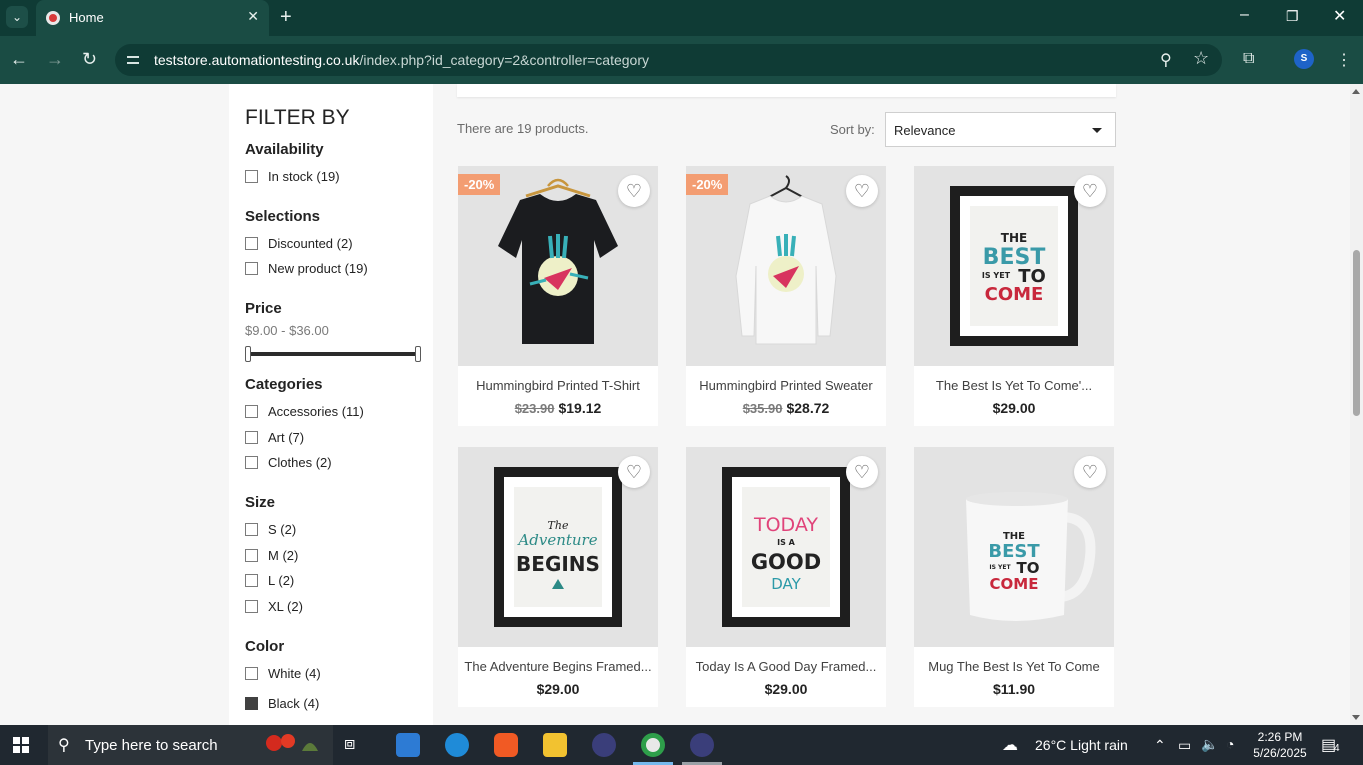  What do you see at coordinates (1280, 745) in the screenshot?
I see `taskbar-clock: 2:26 PM 5/26/2025` at bounding box center [1280, 745].